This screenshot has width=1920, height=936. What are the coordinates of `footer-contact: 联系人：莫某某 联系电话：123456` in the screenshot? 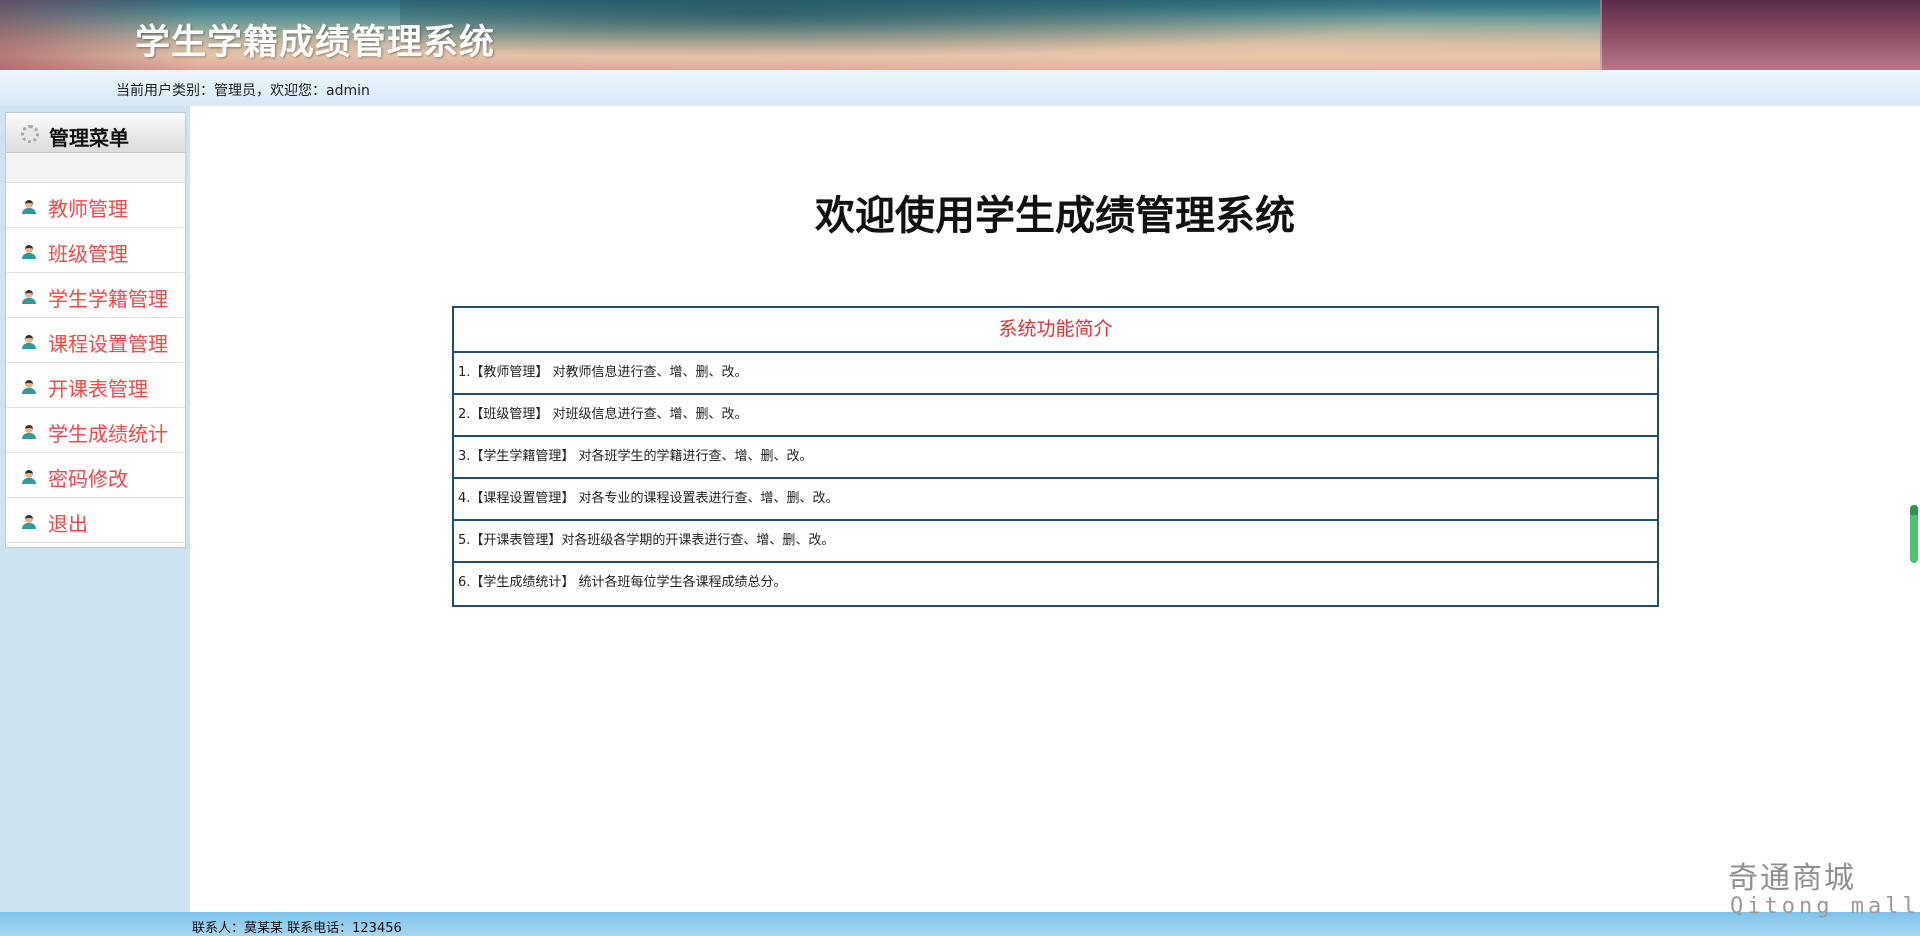 It's located at (297, 928).